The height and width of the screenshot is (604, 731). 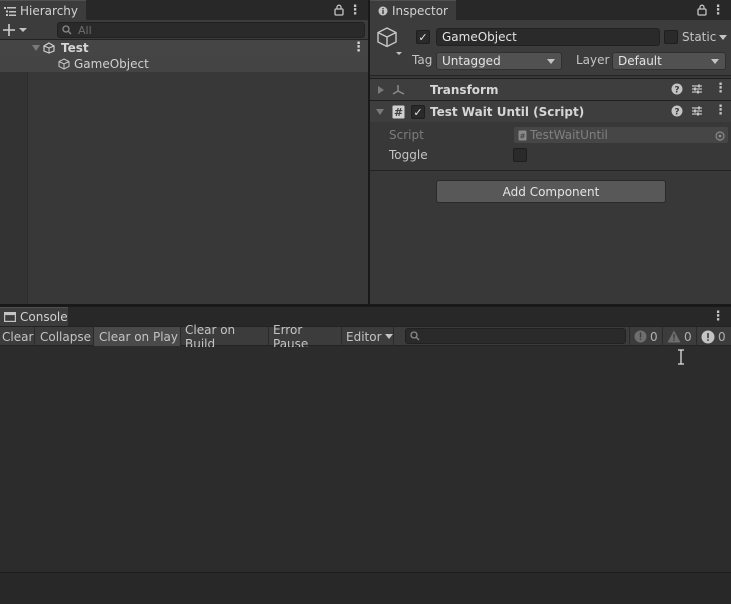 I want to click on text-cursor-icon, so click(x=681, y=358).